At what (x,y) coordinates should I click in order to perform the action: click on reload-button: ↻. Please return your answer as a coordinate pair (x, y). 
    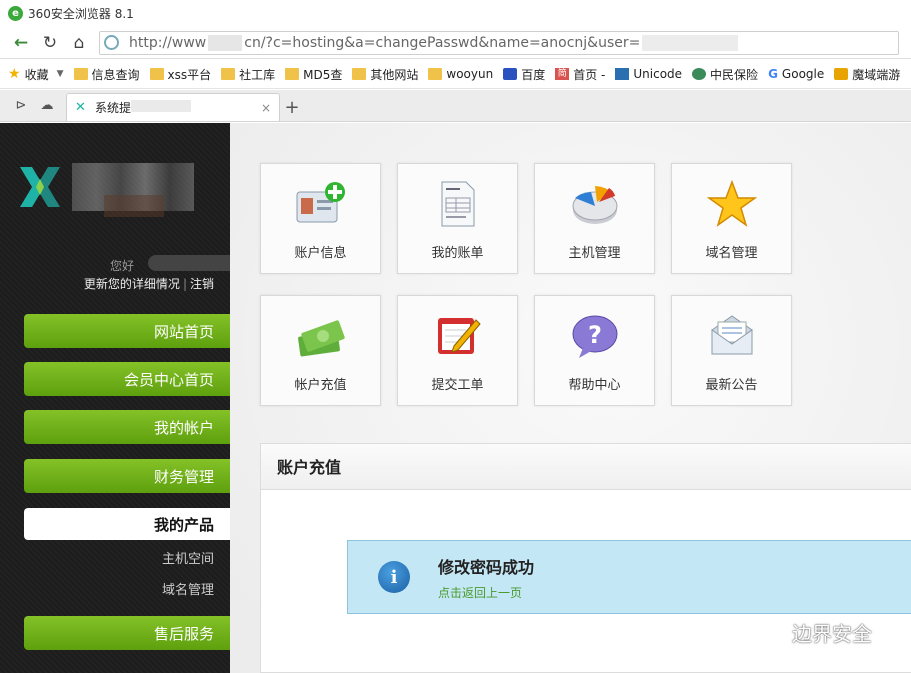
    Looking at the image, I should click on (50, 43).